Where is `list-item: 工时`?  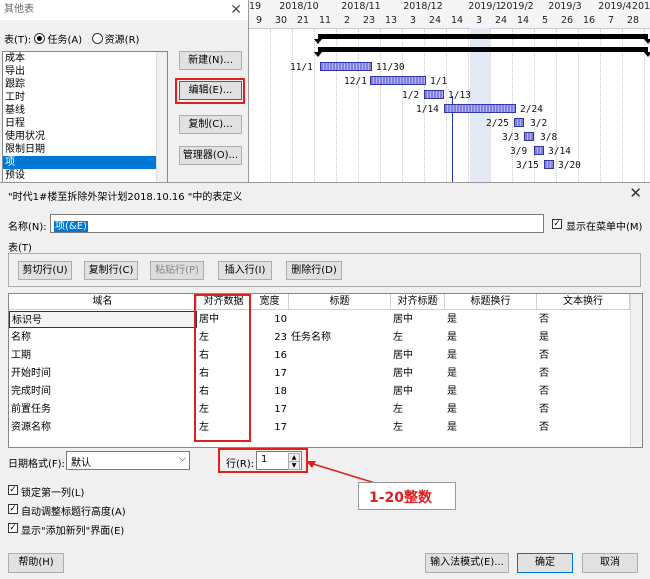 list-item: 工时 is located at coordinates (85, 97).